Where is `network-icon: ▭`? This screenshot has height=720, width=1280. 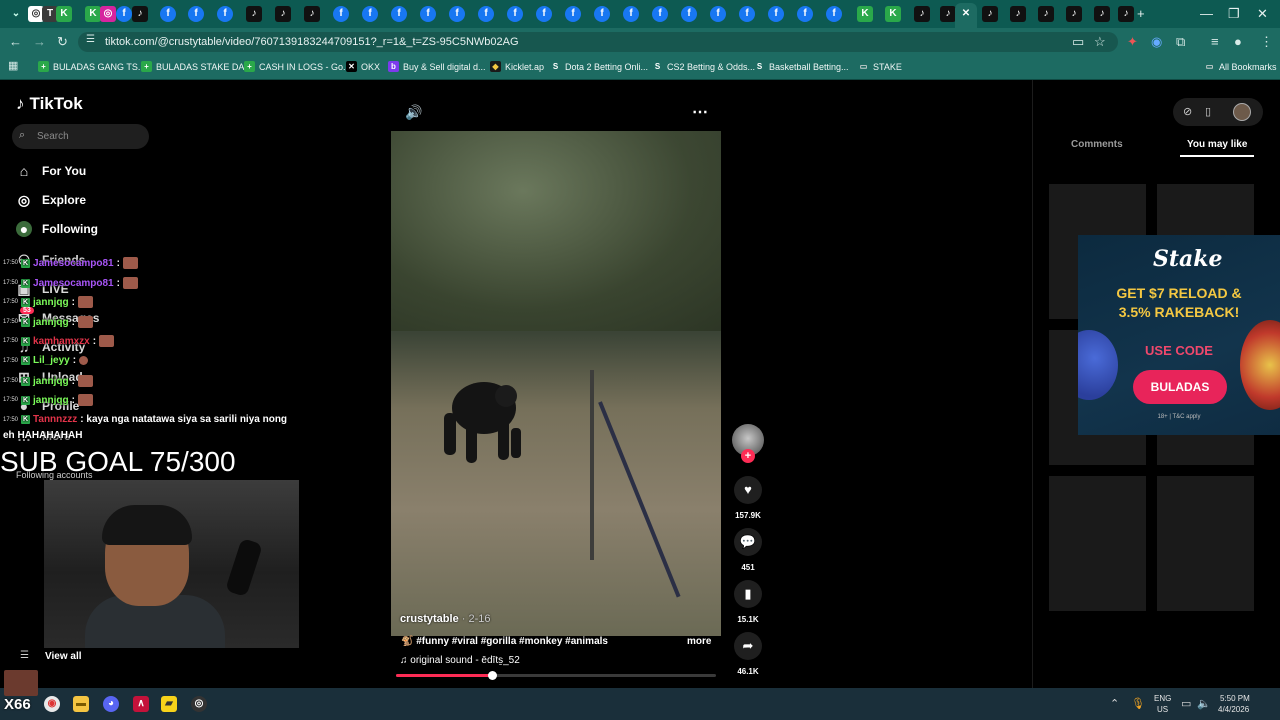 network-icon: ▭ is located at coordinates (1186, 703).